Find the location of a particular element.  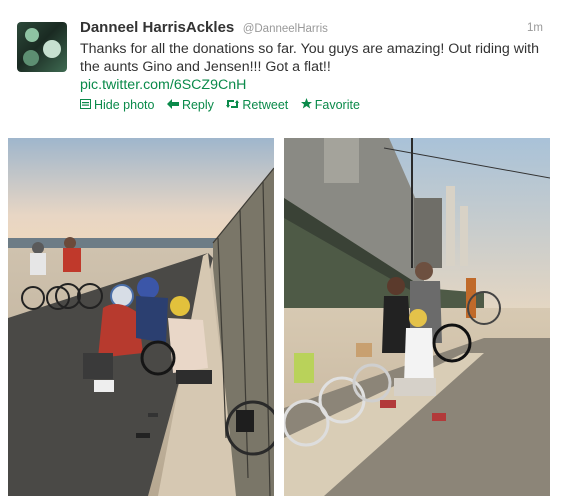

avatar is located at coordinates (42, 47).